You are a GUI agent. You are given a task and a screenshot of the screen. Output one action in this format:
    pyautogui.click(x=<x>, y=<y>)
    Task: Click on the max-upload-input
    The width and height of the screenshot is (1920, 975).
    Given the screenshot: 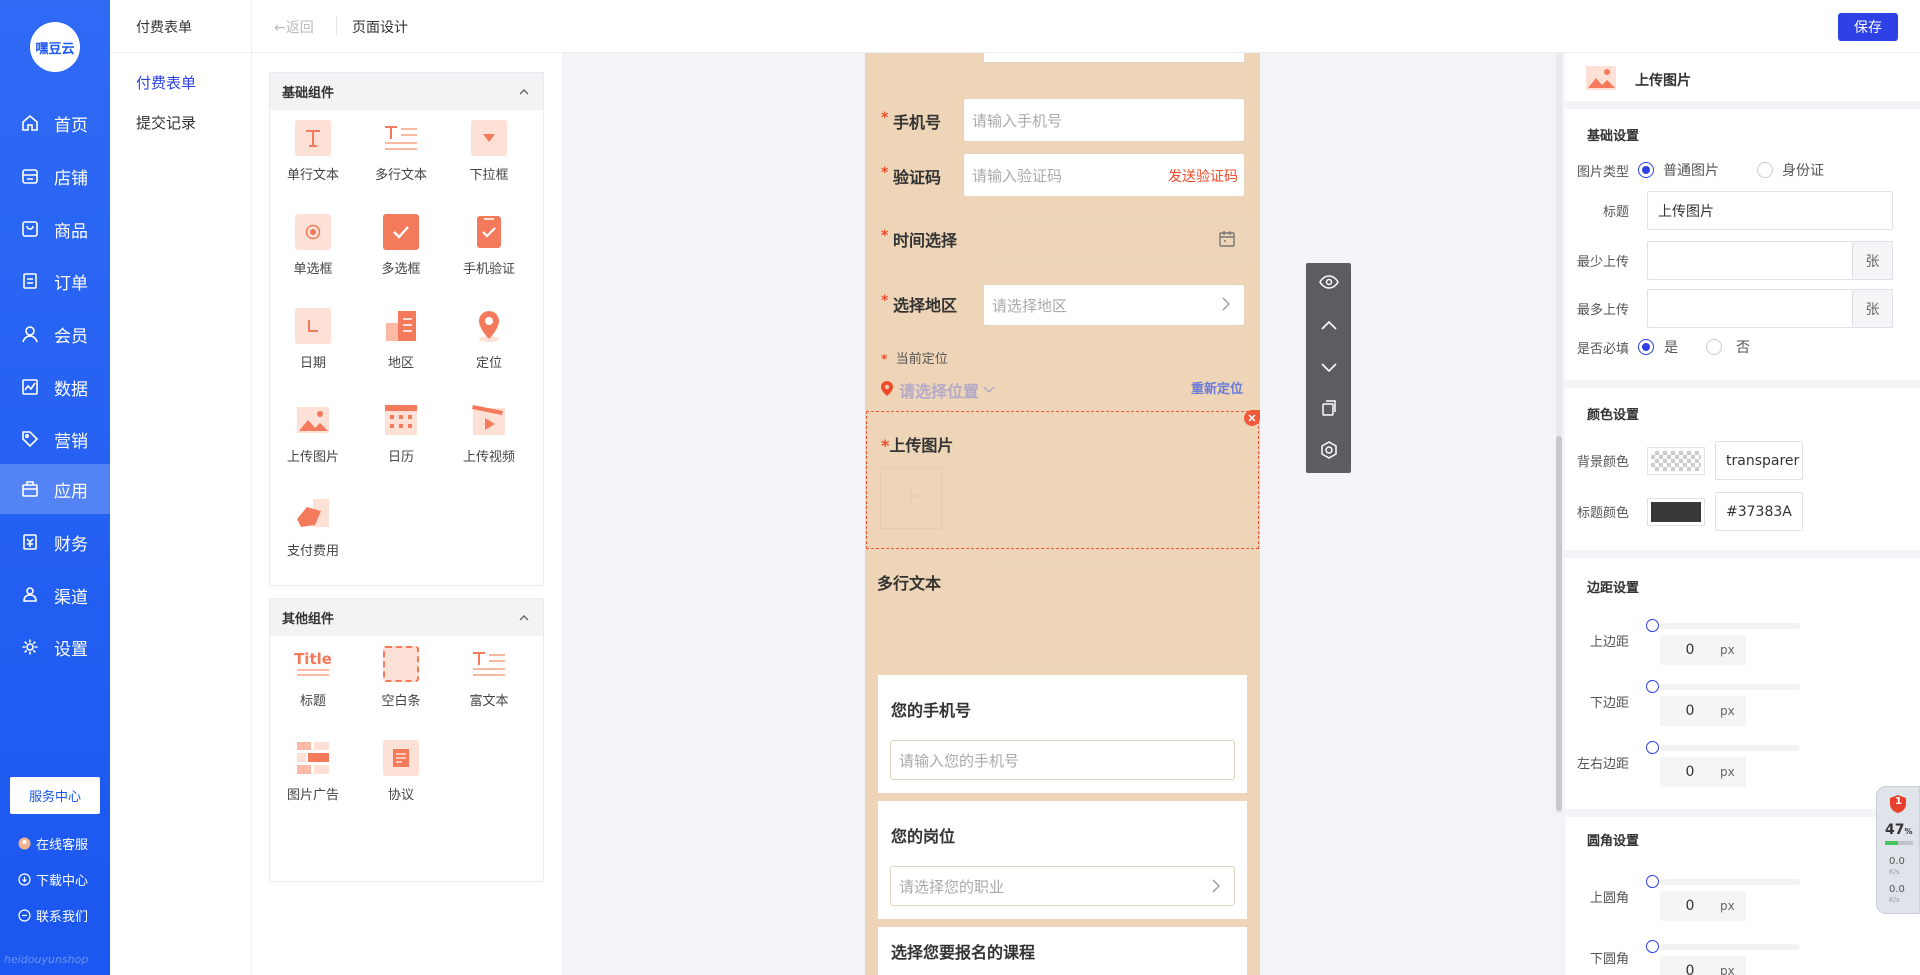 What is the action you would take?
    pyautogui.click(x=1750, y=308)
    